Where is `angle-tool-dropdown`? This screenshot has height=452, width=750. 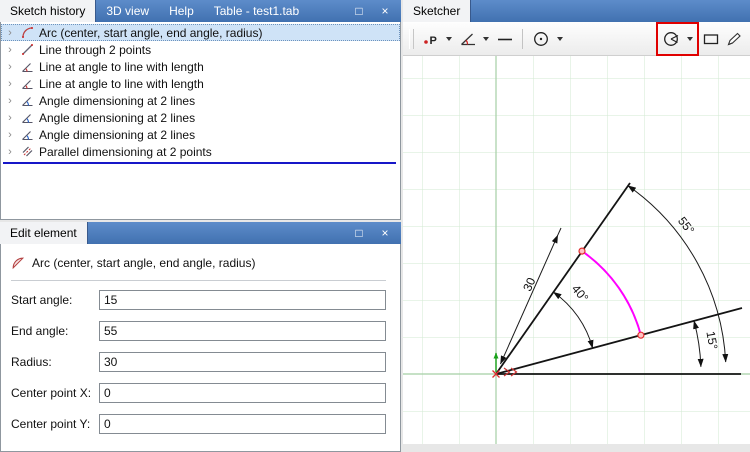
angle-tool-dropdown is located at coordinates (486, 39).